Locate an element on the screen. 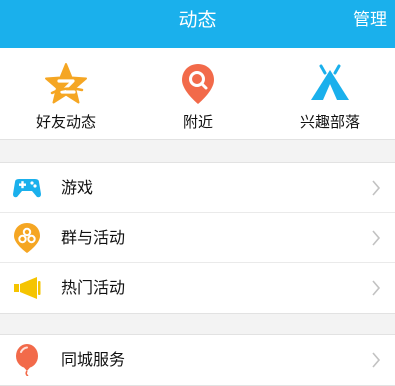 The image size is (395, 386). manage-button: 管理 is located at coordinates (370, 20).